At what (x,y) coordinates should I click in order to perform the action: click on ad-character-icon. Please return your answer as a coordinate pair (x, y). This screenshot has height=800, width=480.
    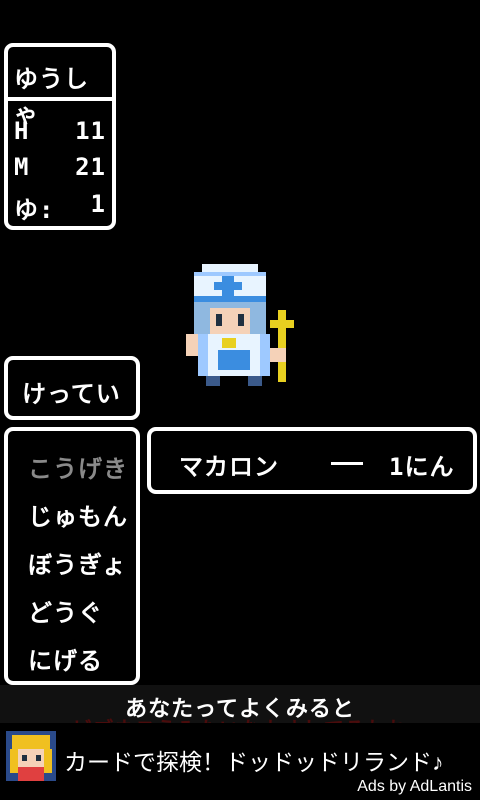
    Looking at the image, I should click on (31, 756).